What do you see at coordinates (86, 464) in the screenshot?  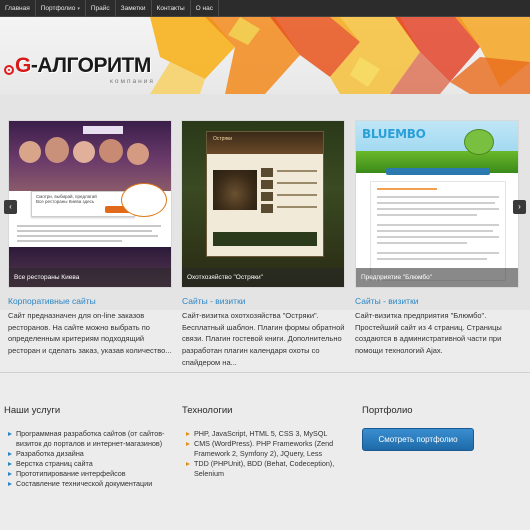 I see `list-item: Верстка страниц сайта` at bounding box center [86, 464].